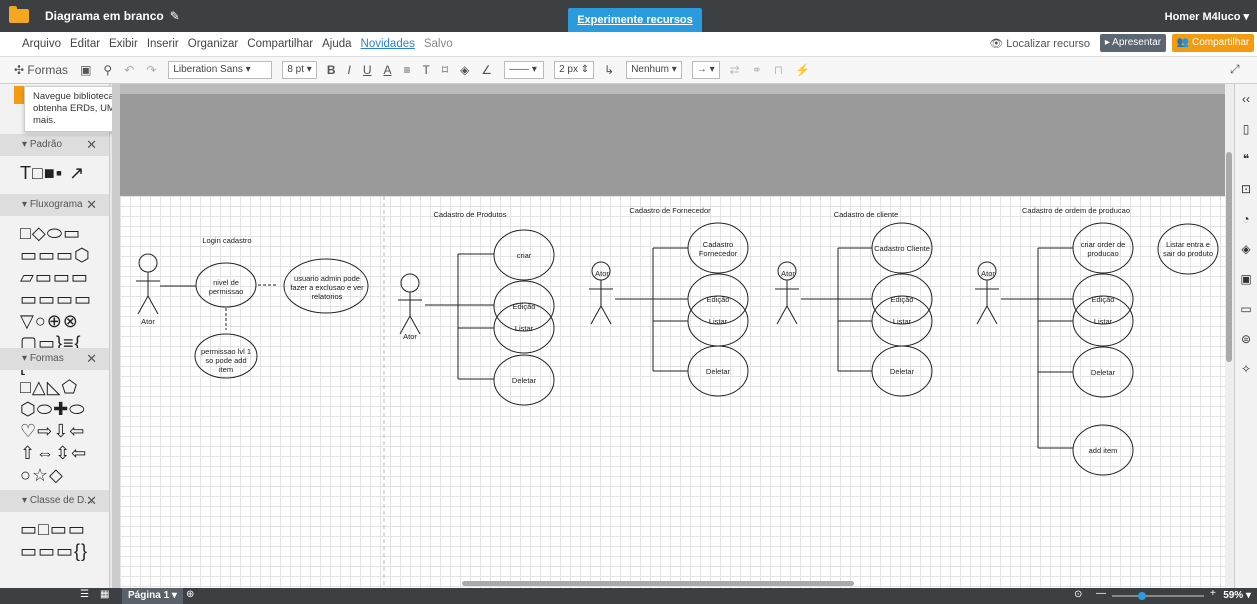 This screenshot has width=1257, height=604. Describe the element at coordinates (85, 70) in the screenshot. I see `image-icon: ▣` at that location.